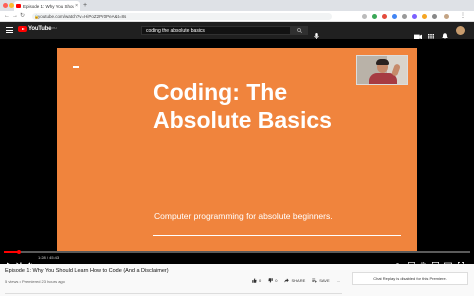  Describe the element at coordinates (364, 16) in the screenshot. I see `star-icon` at that location.